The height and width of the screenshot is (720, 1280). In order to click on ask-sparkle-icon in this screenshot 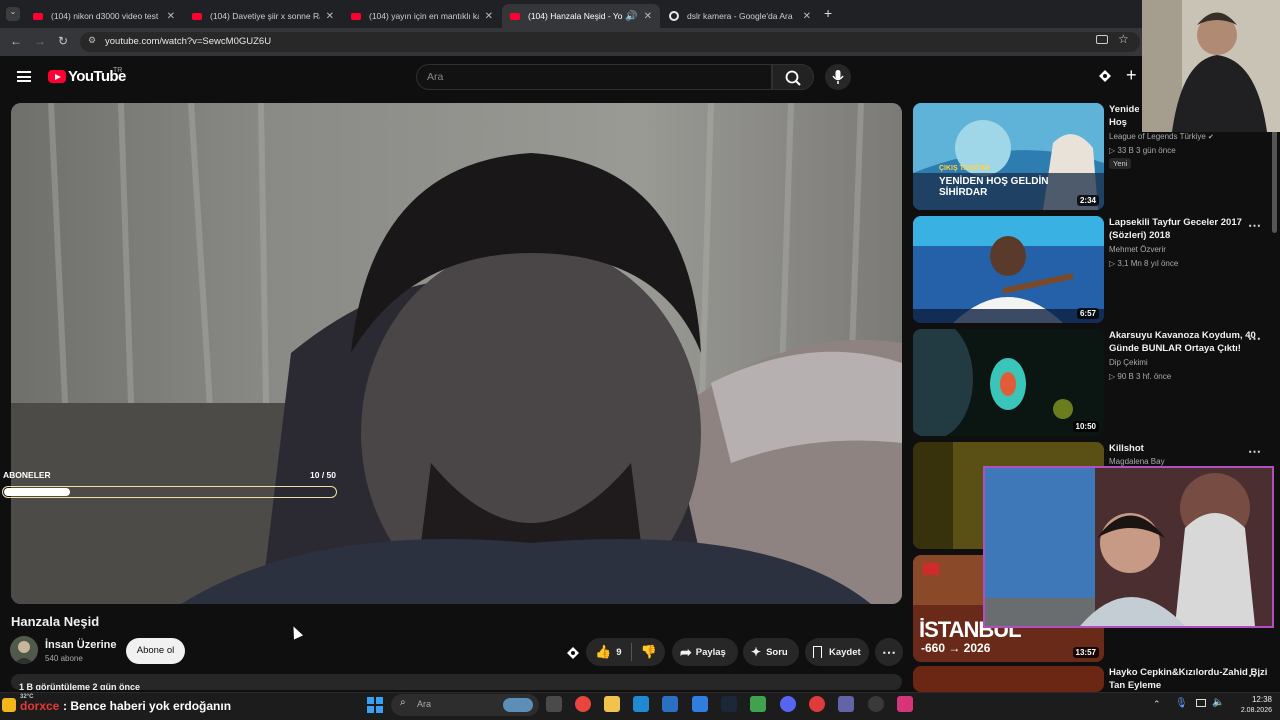, I will do `click(573, 653)`.